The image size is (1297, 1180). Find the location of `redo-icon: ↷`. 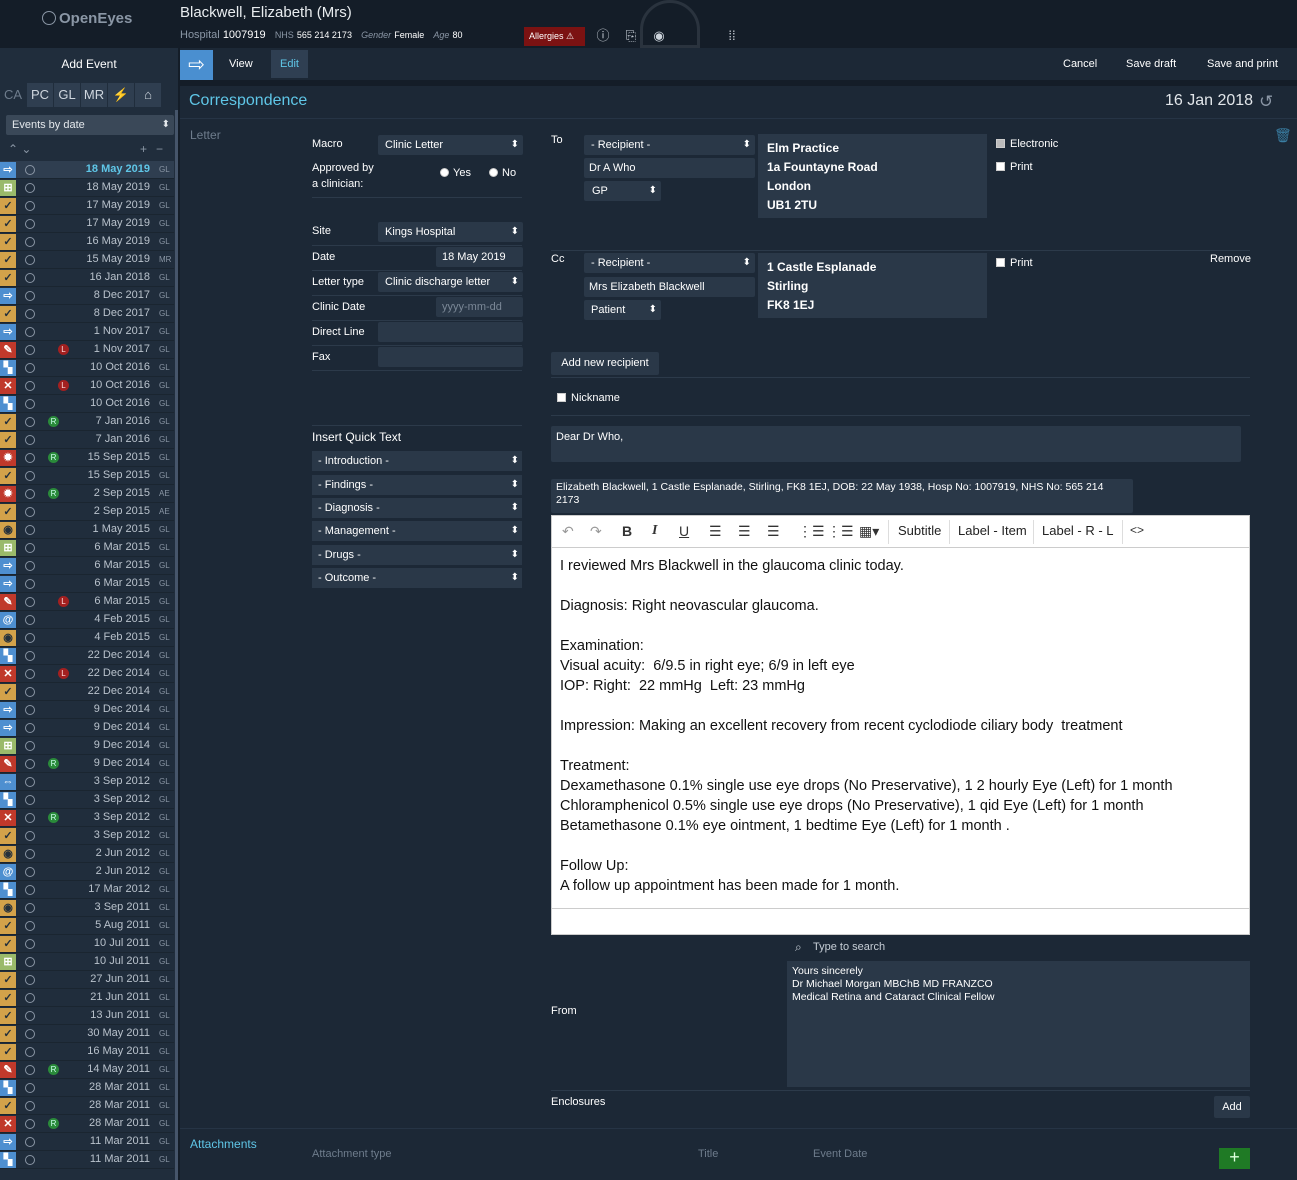

redo-icon: ↷ is located at coordinates (596, 531).